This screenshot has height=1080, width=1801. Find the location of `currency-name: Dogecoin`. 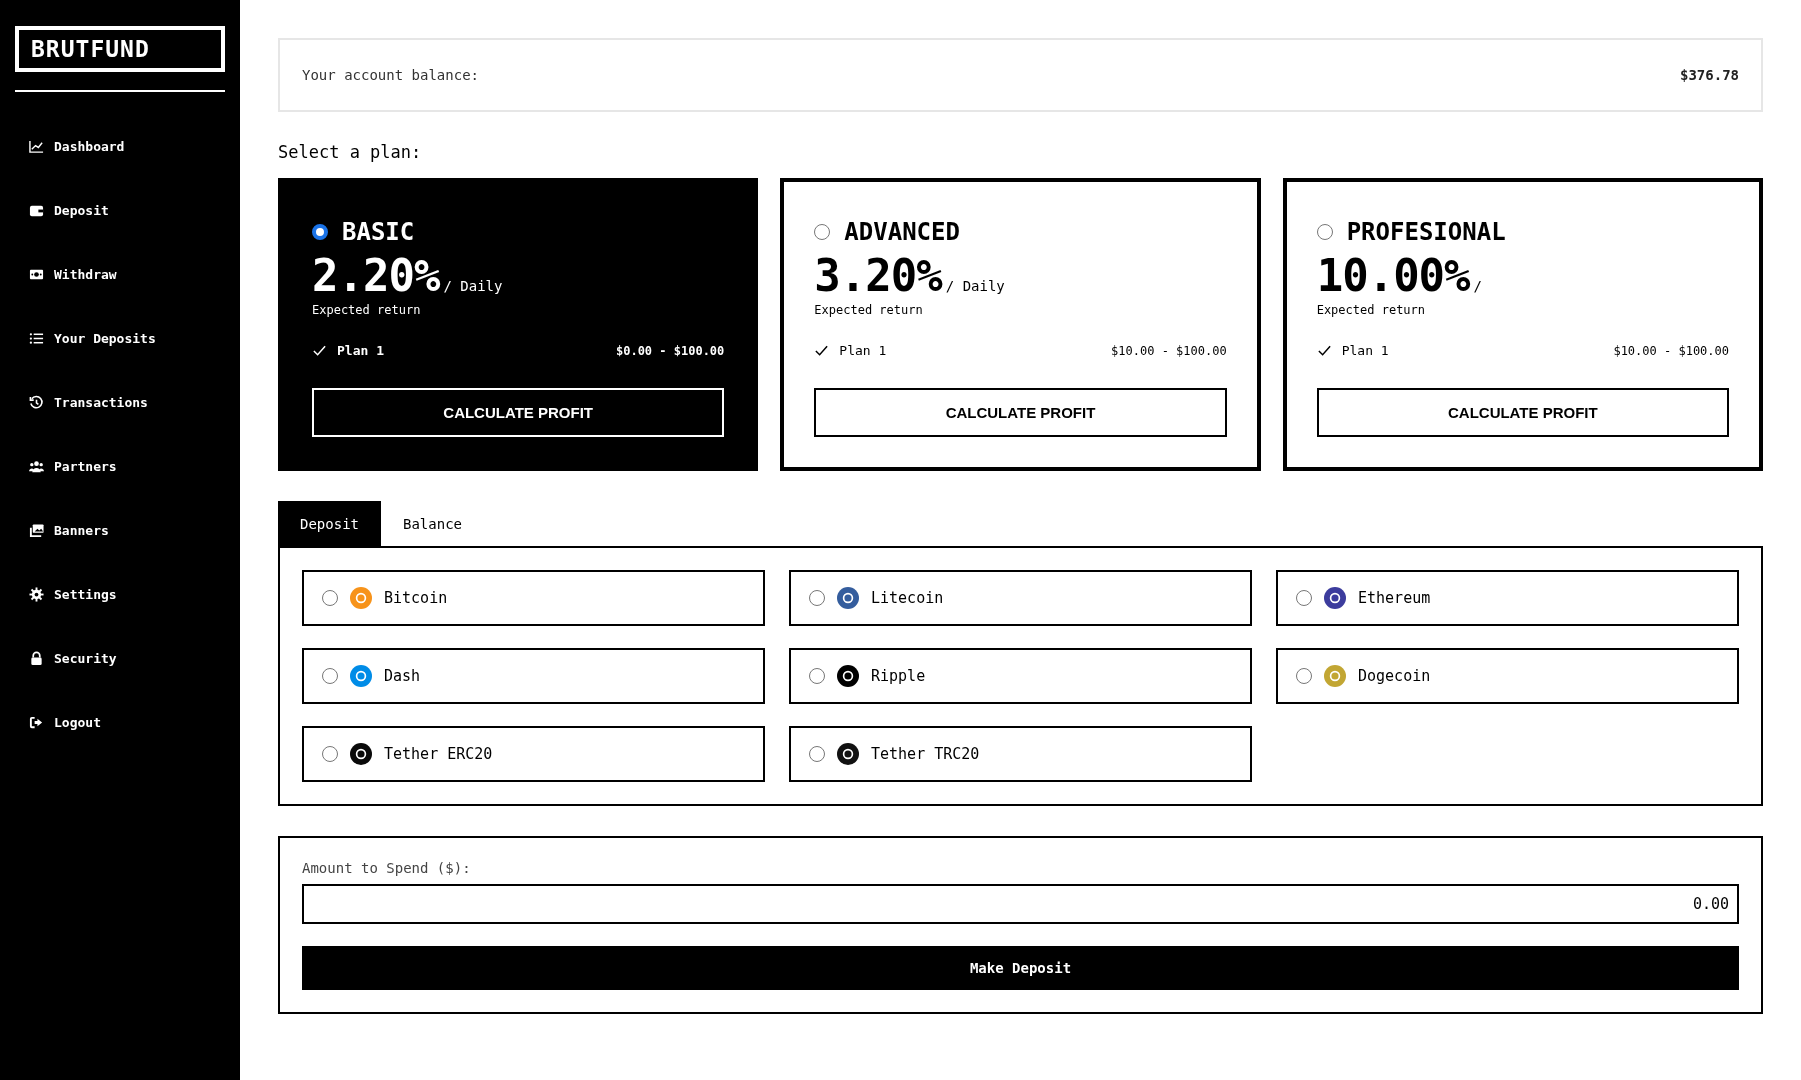

currency-name: Dogecoin is located at coordinates (1394, 676).